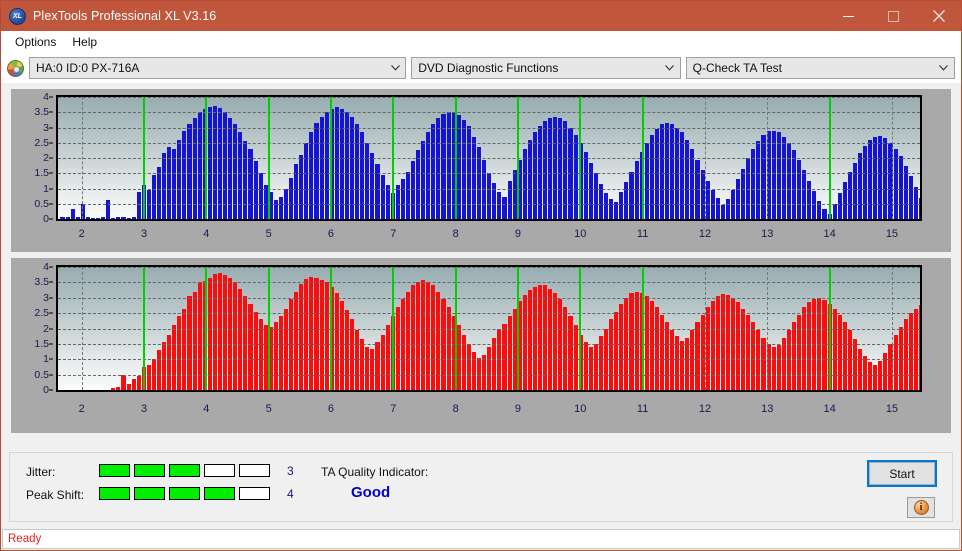 Image resolution: width=962 pixels, height=551 pixels. Describe the element at coordinates (892, 328) in the screenshot. I see `gridline-vertical` at that location.